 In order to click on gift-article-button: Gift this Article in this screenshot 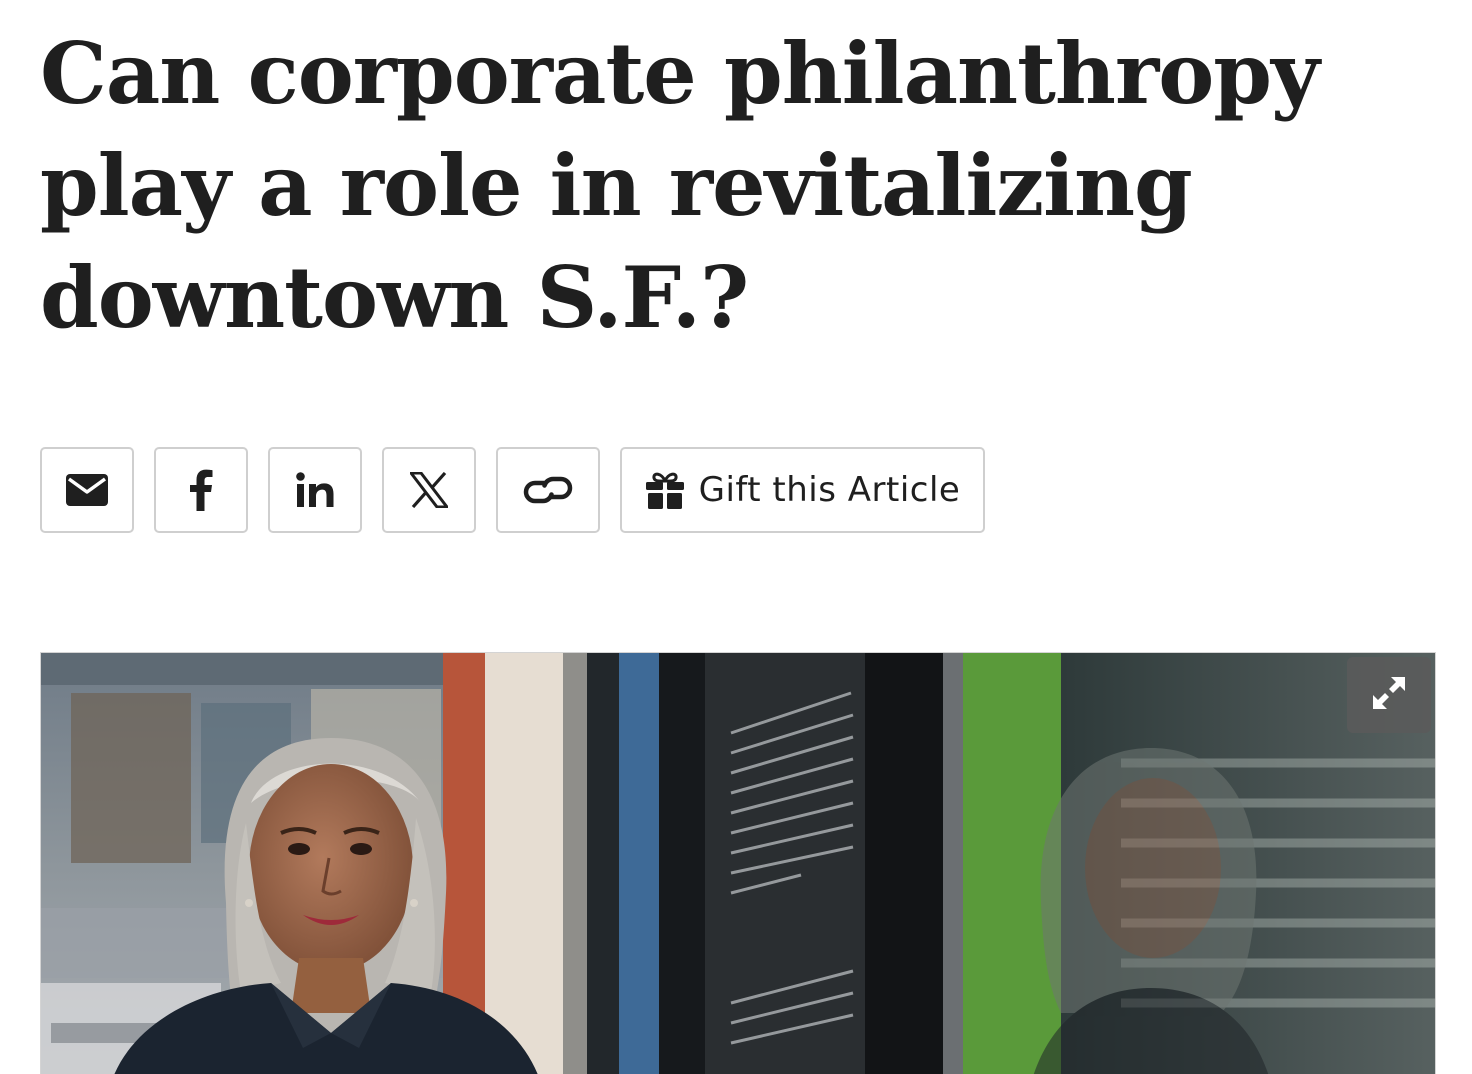, I will do `click(802, 490)`.